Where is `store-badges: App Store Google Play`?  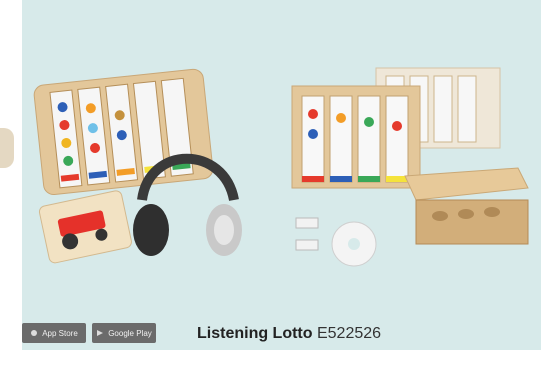 store-badges: App Store Google Play is located at coordinates (89, 333).